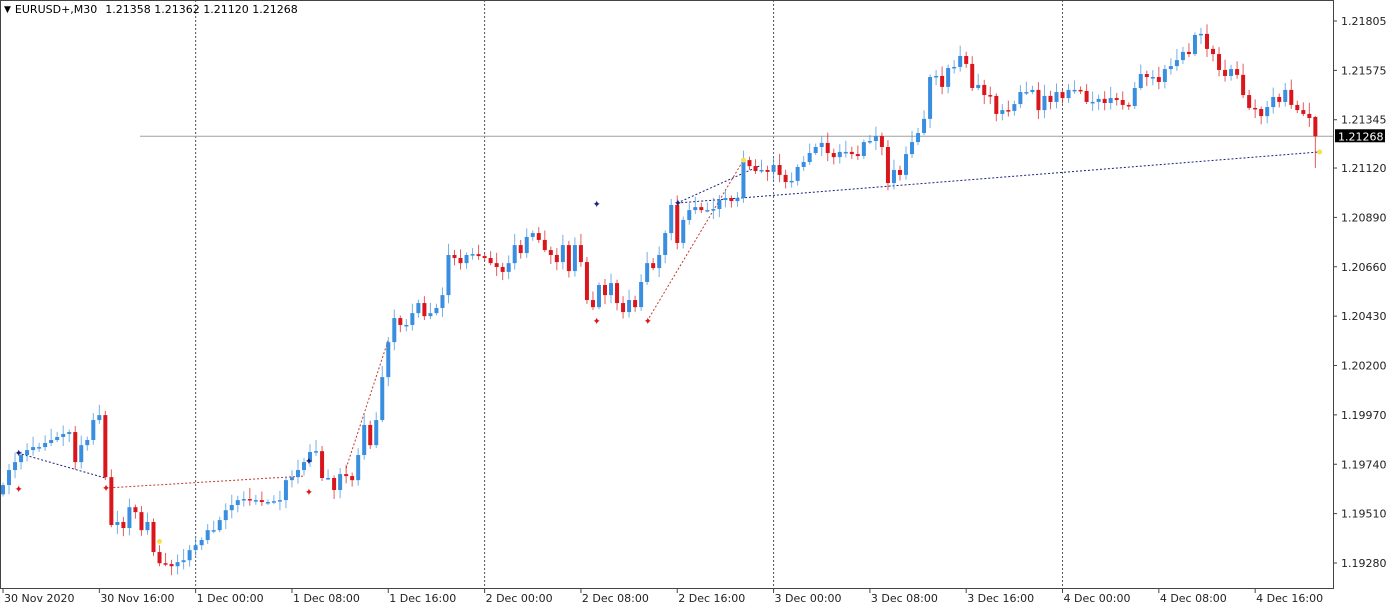  I want to click on symbol-timeframe: EURUSD+,M30, so click(56, 9).